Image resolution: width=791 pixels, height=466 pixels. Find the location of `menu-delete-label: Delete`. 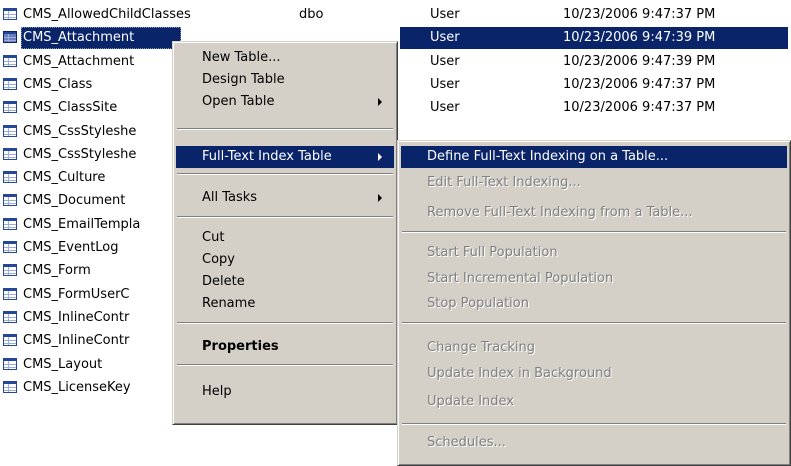

menu-delete-label: Delete is located at coordinates (223, 281).